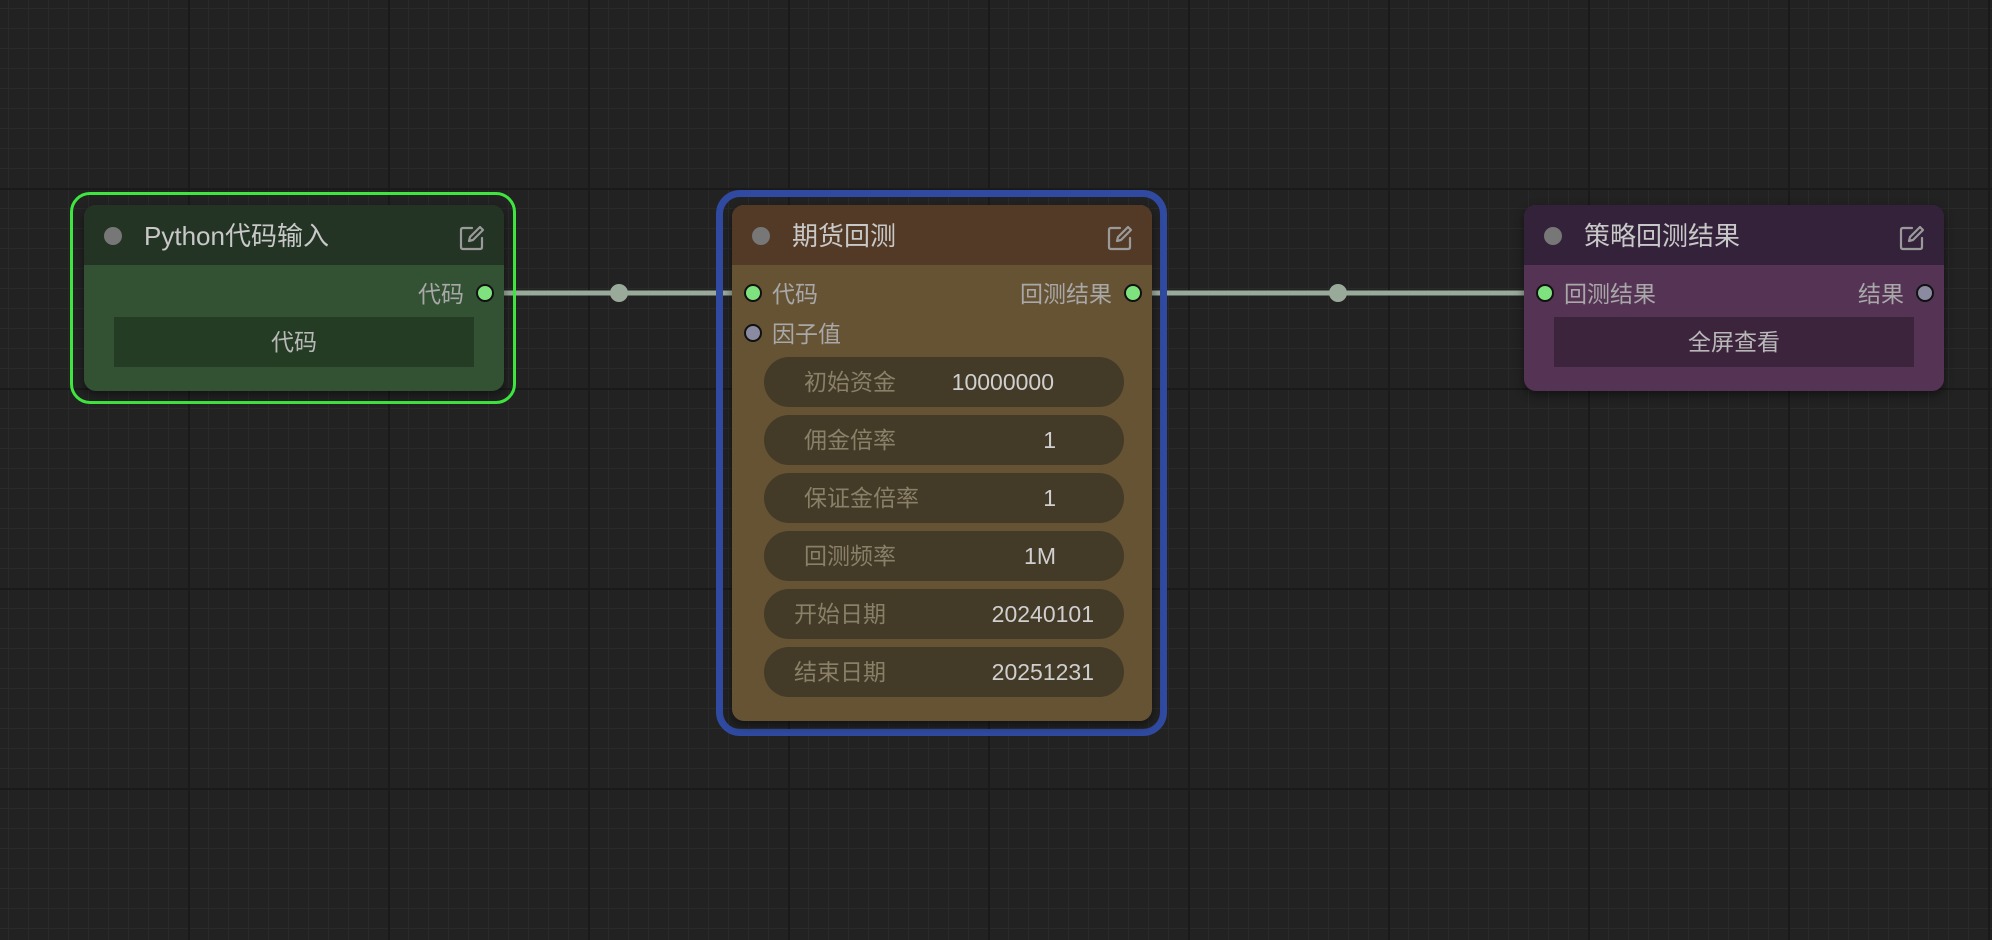 The height and width of the screenshot is (940, 1992). What do you see at coordinates (1545, 293) in the screenshot?
I see `input-socket-backtest-result` at bounding box center [1545, 293].